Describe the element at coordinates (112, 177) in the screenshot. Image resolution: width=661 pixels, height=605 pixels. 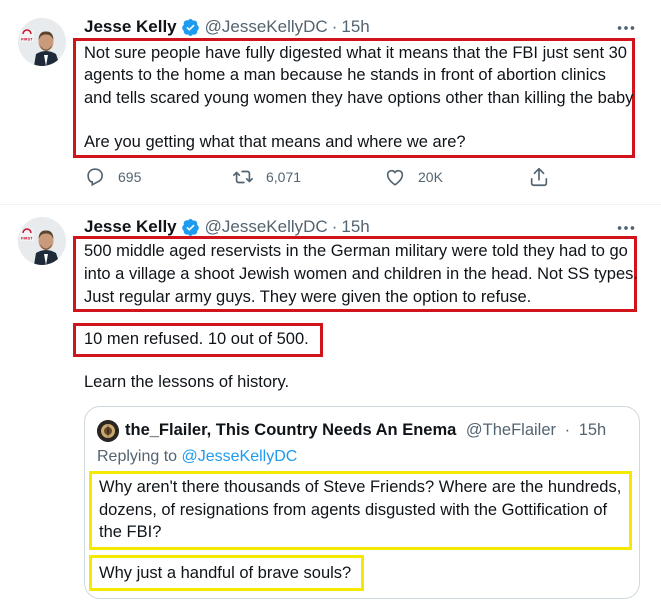
I see `reply-button: 695` at that location.